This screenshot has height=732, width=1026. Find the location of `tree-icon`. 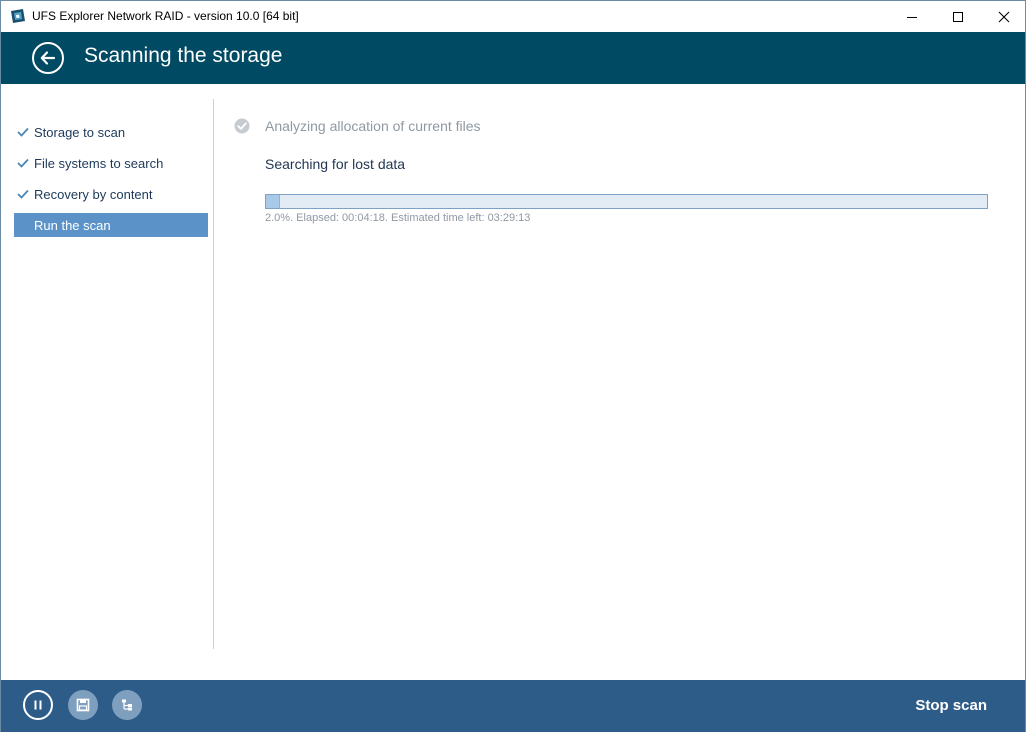

tree-icon is located at coordinates (127, 705).